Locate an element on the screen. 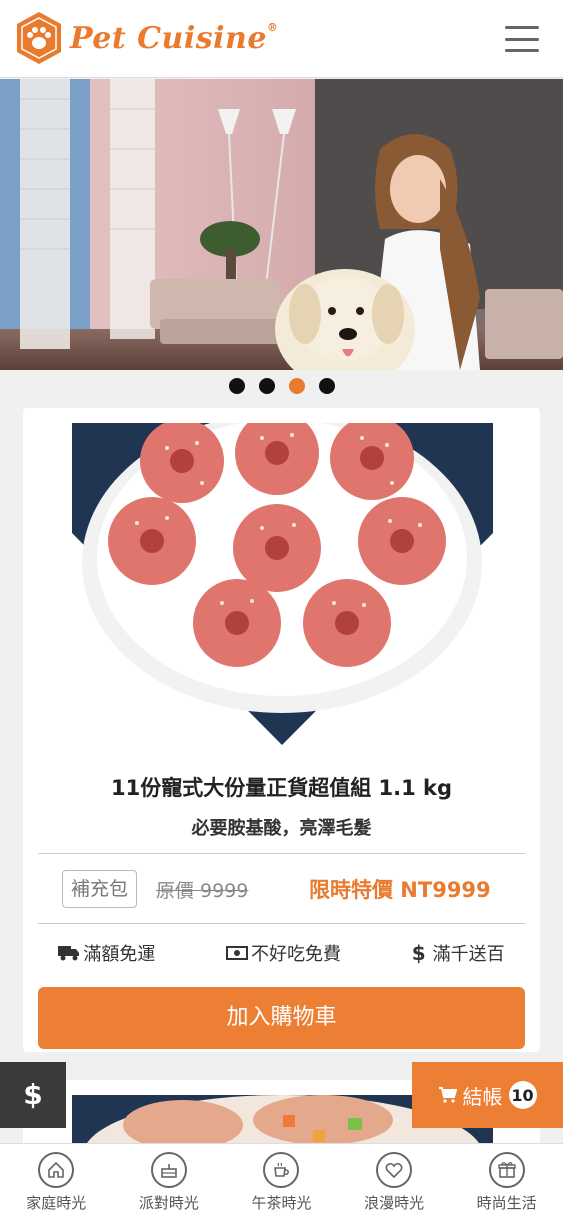  hamburger-menu-icon is located at coordinates (522, 39).